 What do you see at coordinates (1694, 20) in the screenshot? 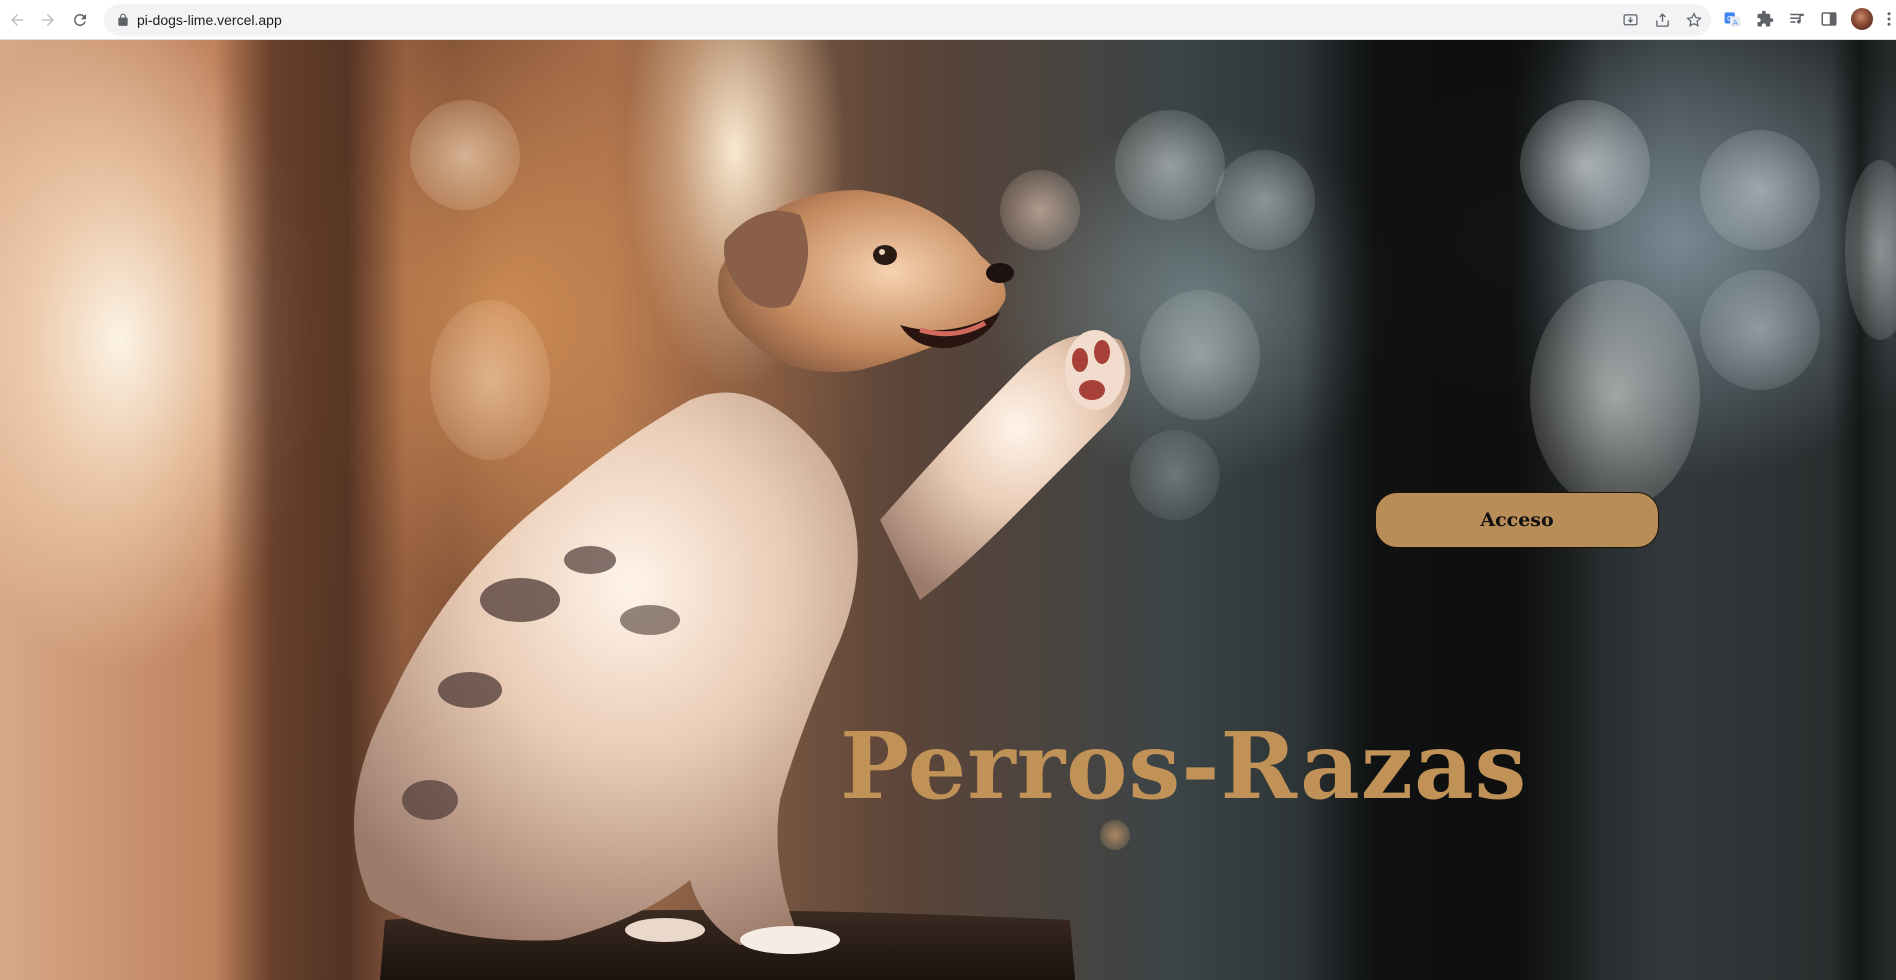
I see `star-icon` at bounding box center [1694, 20].